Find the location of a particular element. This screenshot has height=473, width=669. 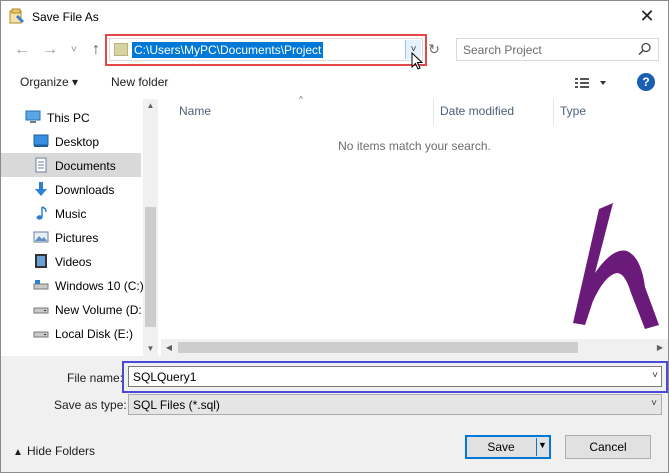

sidebar-item-label: Desktop is located at coordinates (77, 142).